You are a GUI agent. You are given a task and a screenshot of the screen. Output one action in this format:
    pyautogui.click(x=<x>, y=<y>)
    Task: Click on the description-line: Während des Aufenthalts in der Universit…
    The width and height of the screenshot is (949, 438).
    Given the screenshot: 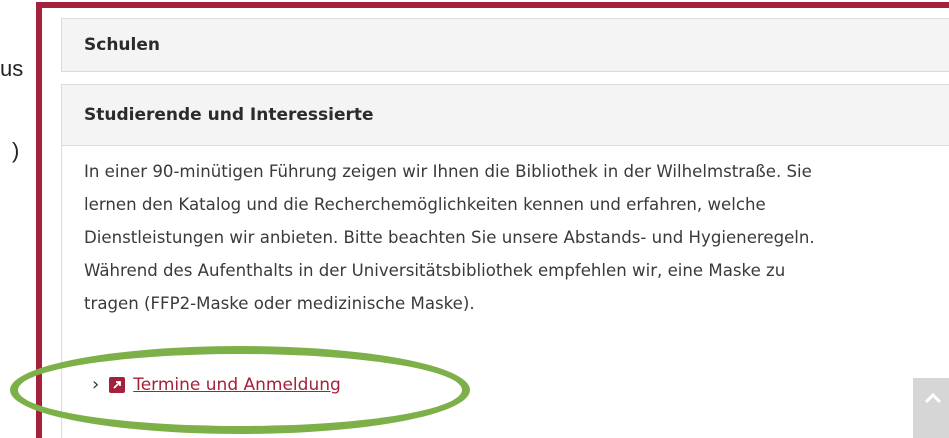 What is the action you would take?
    pyautogui.click(x=435, y=270)
    